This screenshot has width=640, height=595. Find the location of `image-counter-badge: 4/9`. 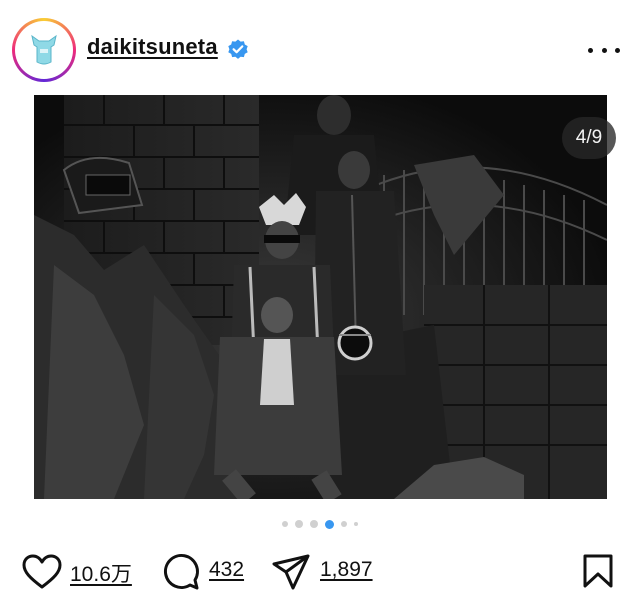

image-counter-badge: 4/9 is located at coordinates (589, 138).